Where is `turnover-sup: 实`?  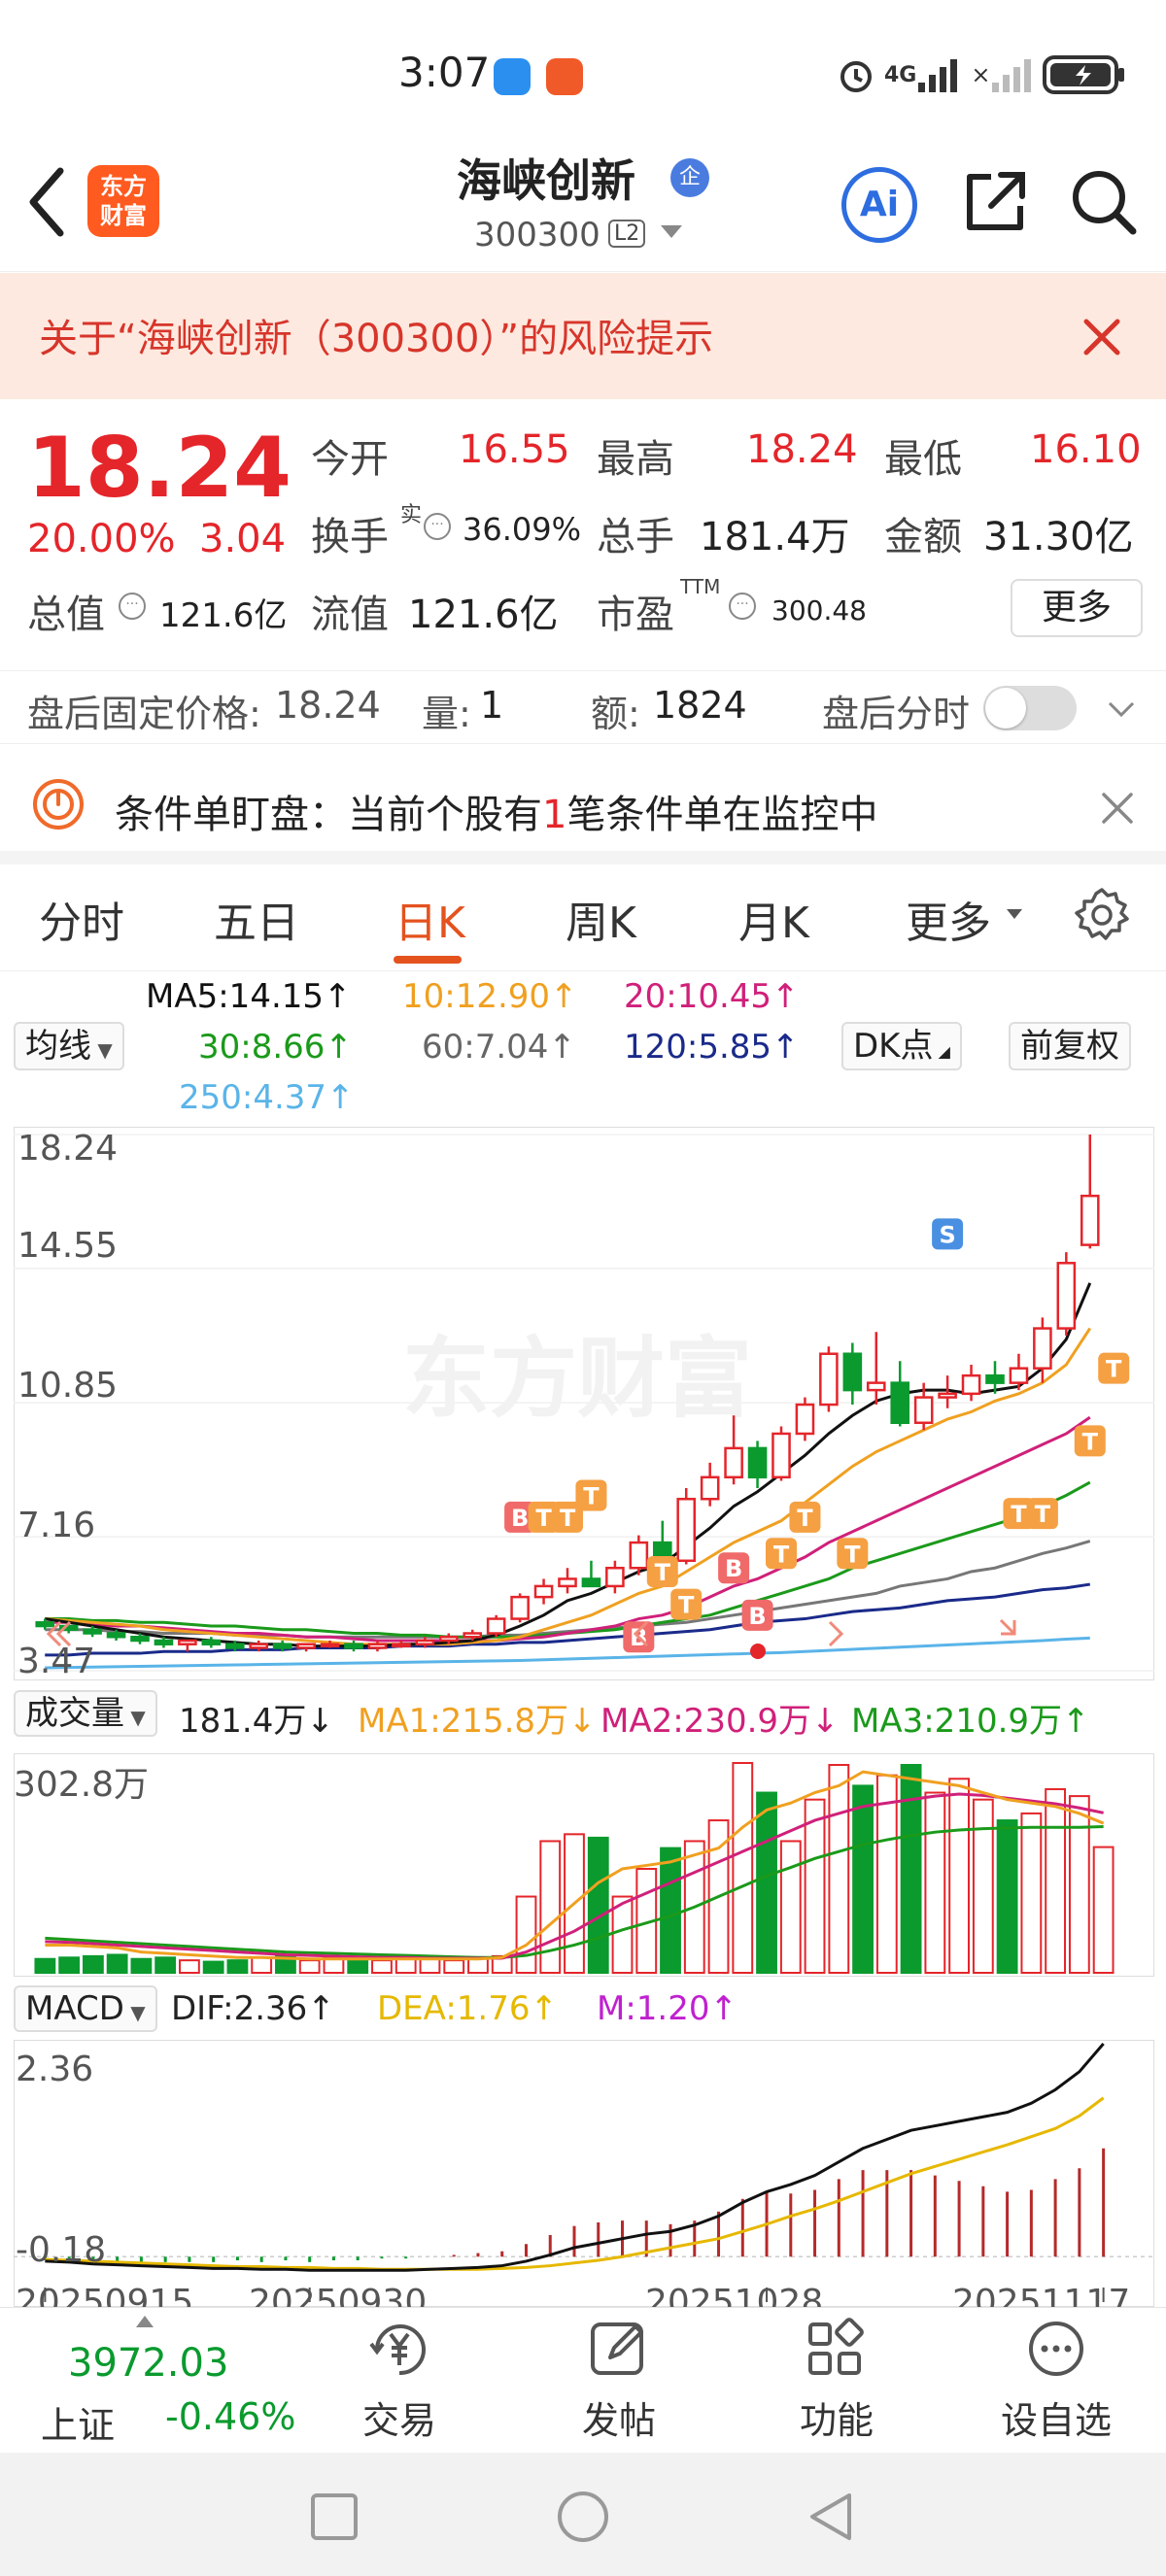
turnover-sup: 实 is located at coordinates (411, 515).